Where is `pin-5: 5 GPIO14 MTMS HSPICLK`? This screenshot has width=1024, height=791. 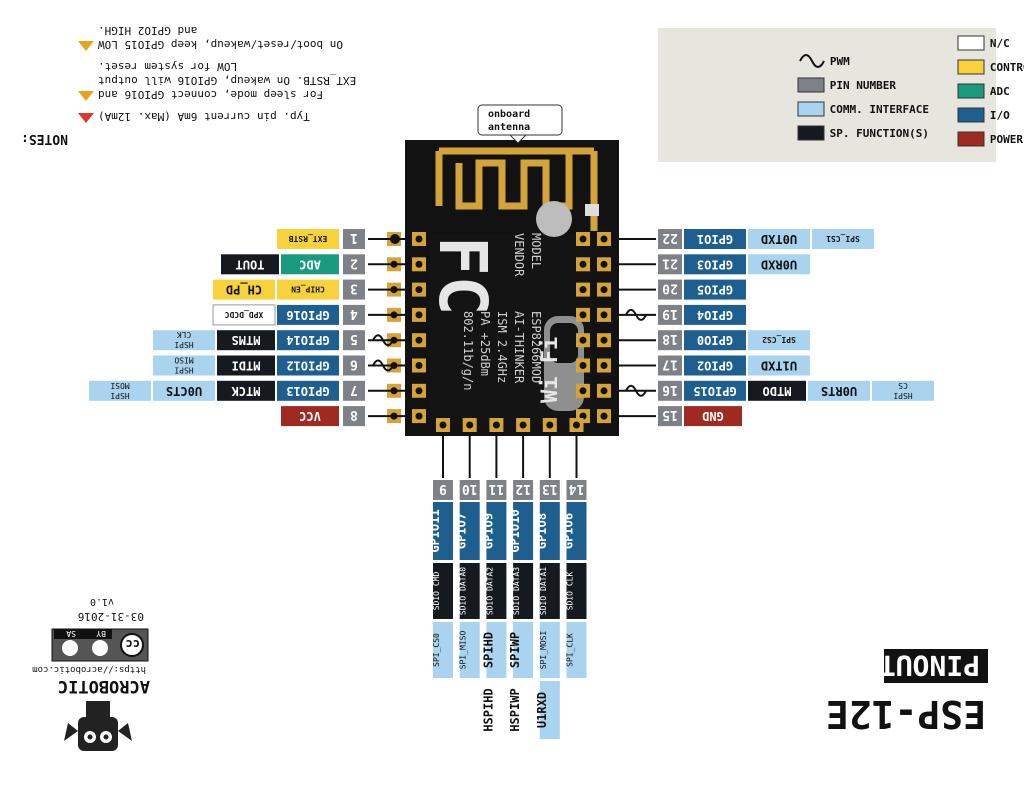 pin-5: 5 GPIO14 MTMS HSPICLK is located at coordinates (282, 340).